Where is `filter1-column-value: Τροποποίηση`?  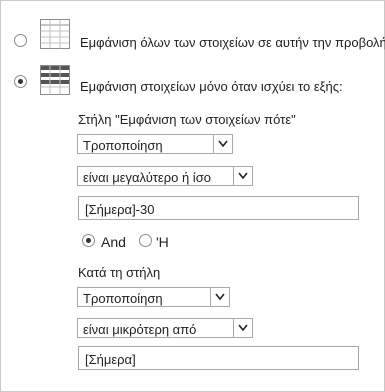
filter1-column-value: Τροποποίηση is located at coordinates (123, 145).